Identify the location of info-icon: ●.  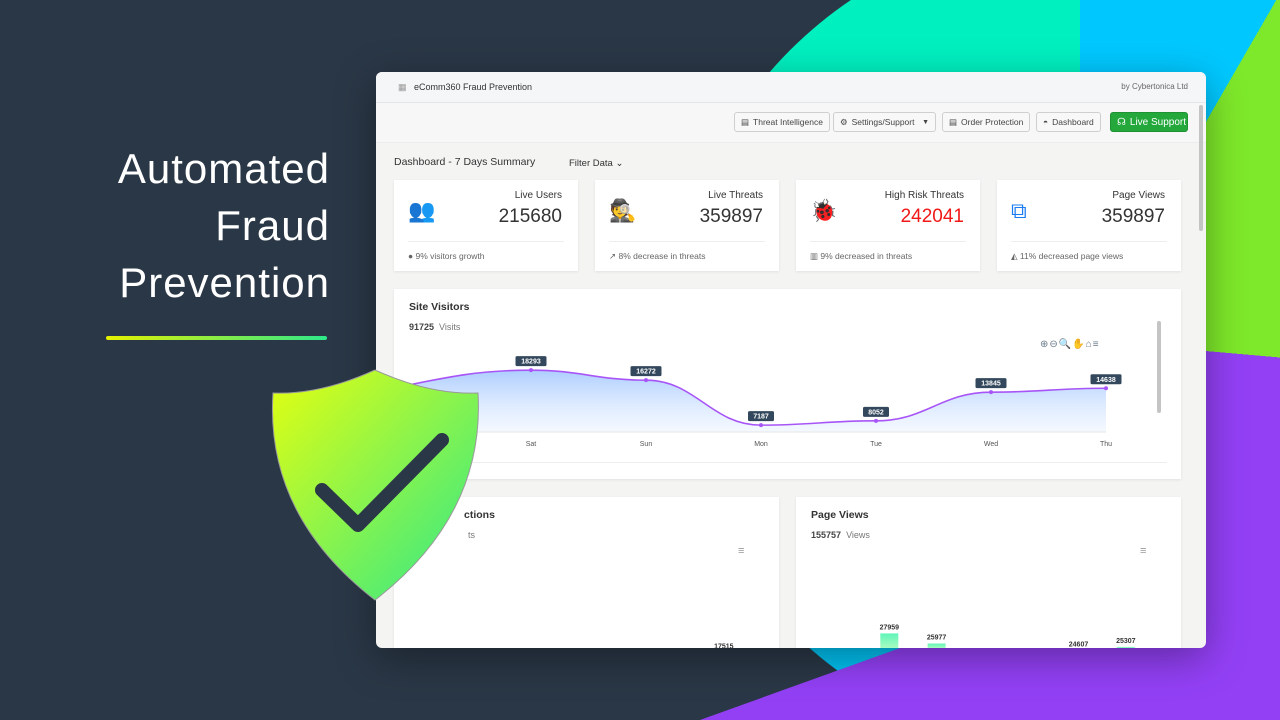
(411, 256).